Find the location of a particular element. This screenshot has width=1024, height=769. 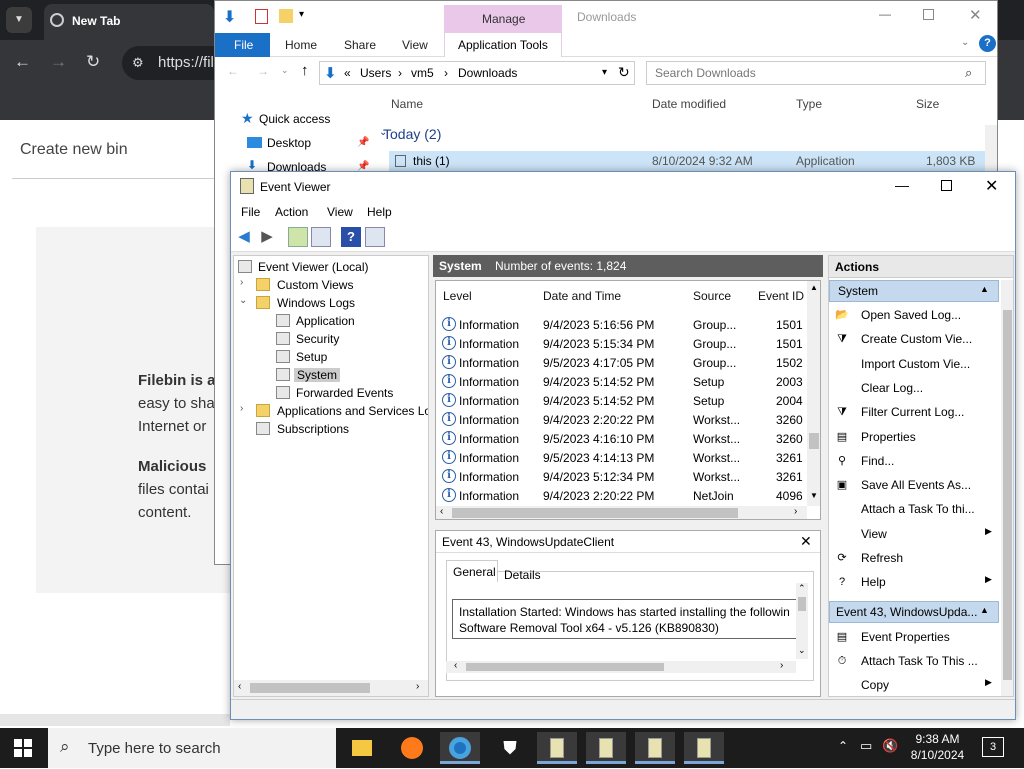

tree-item-setup: Setup is located at coordinates (331, 357).